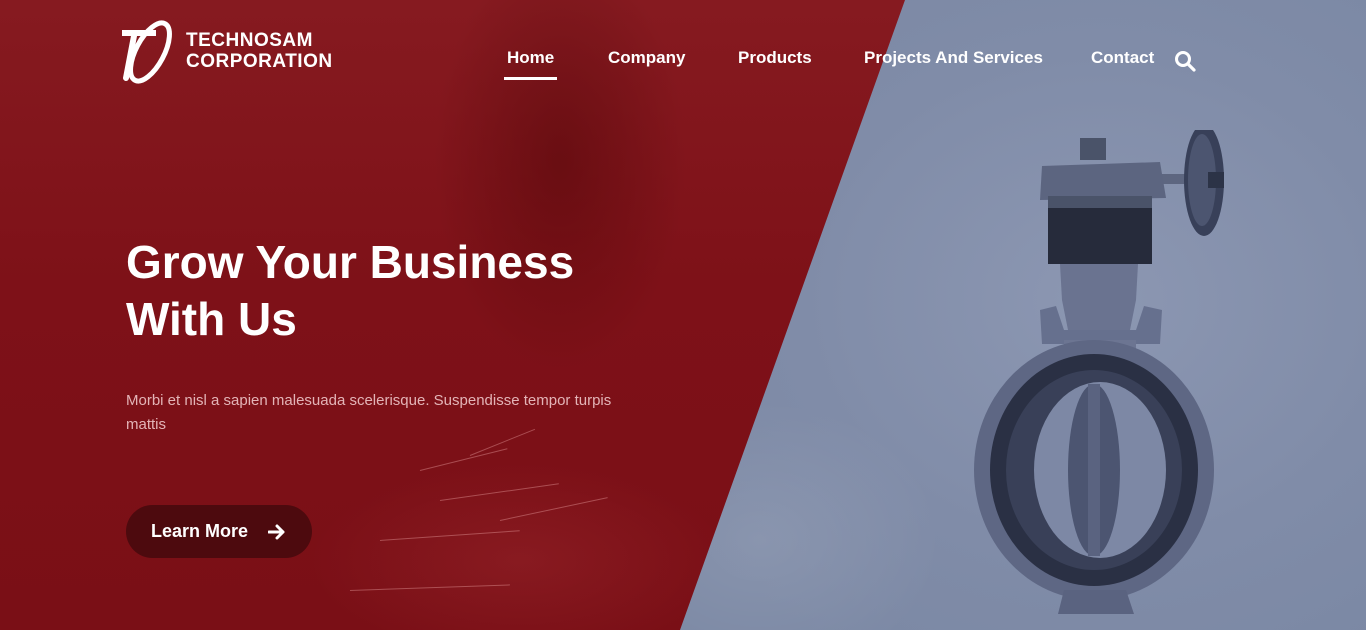 This screenshot has height=630, width=1366. What do you see at coordinates (775, 58) in the screenshot?
I see `nav-item-products: Products` at bounding box center [775, 58].